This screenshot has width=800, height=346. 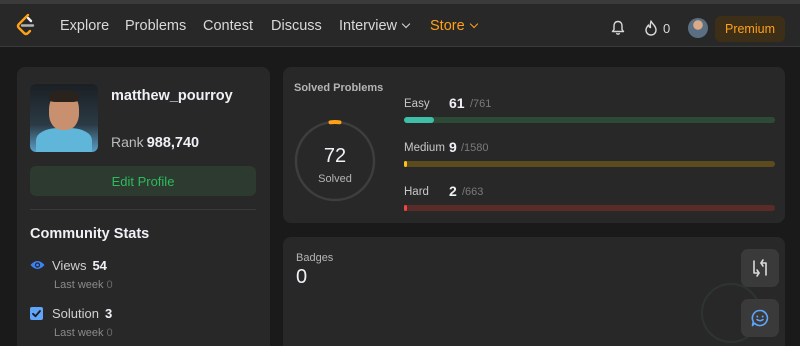 What do you see at coordinates (335, 156) in the screenshot?
I see `solved-total: 72` at bounding box center [335, 156].